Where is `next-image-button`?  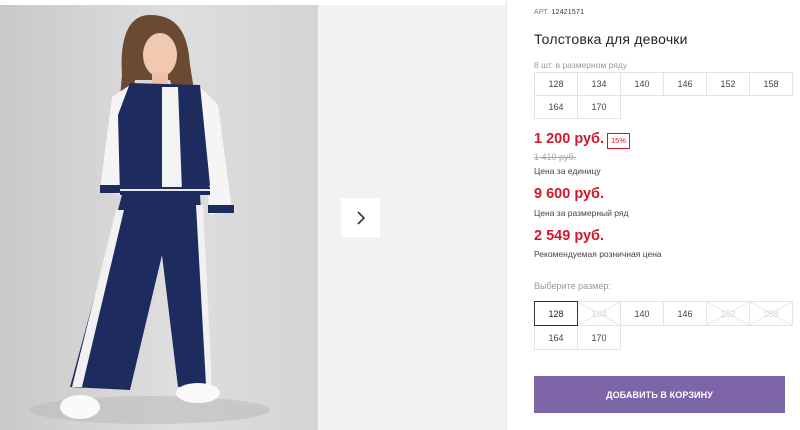 next-image-button is located at coordinates (360, 217).